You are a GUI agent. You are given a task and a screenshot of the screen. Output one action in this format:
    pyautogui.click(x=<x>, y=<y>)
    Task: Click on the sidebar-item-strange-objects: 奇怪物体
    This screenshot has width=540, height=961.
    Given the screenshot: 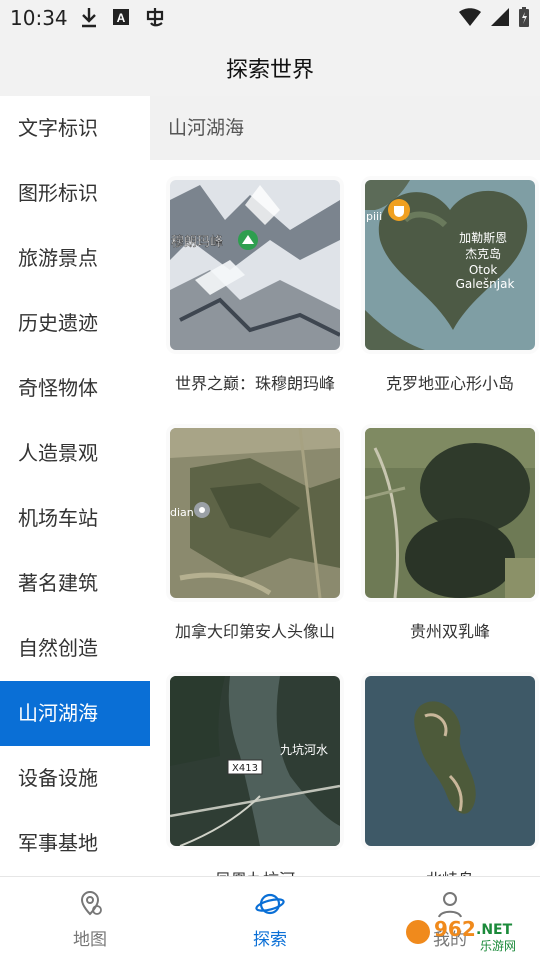 What is the action you would take?
    pyautogui.click(x=75, y=388)
    